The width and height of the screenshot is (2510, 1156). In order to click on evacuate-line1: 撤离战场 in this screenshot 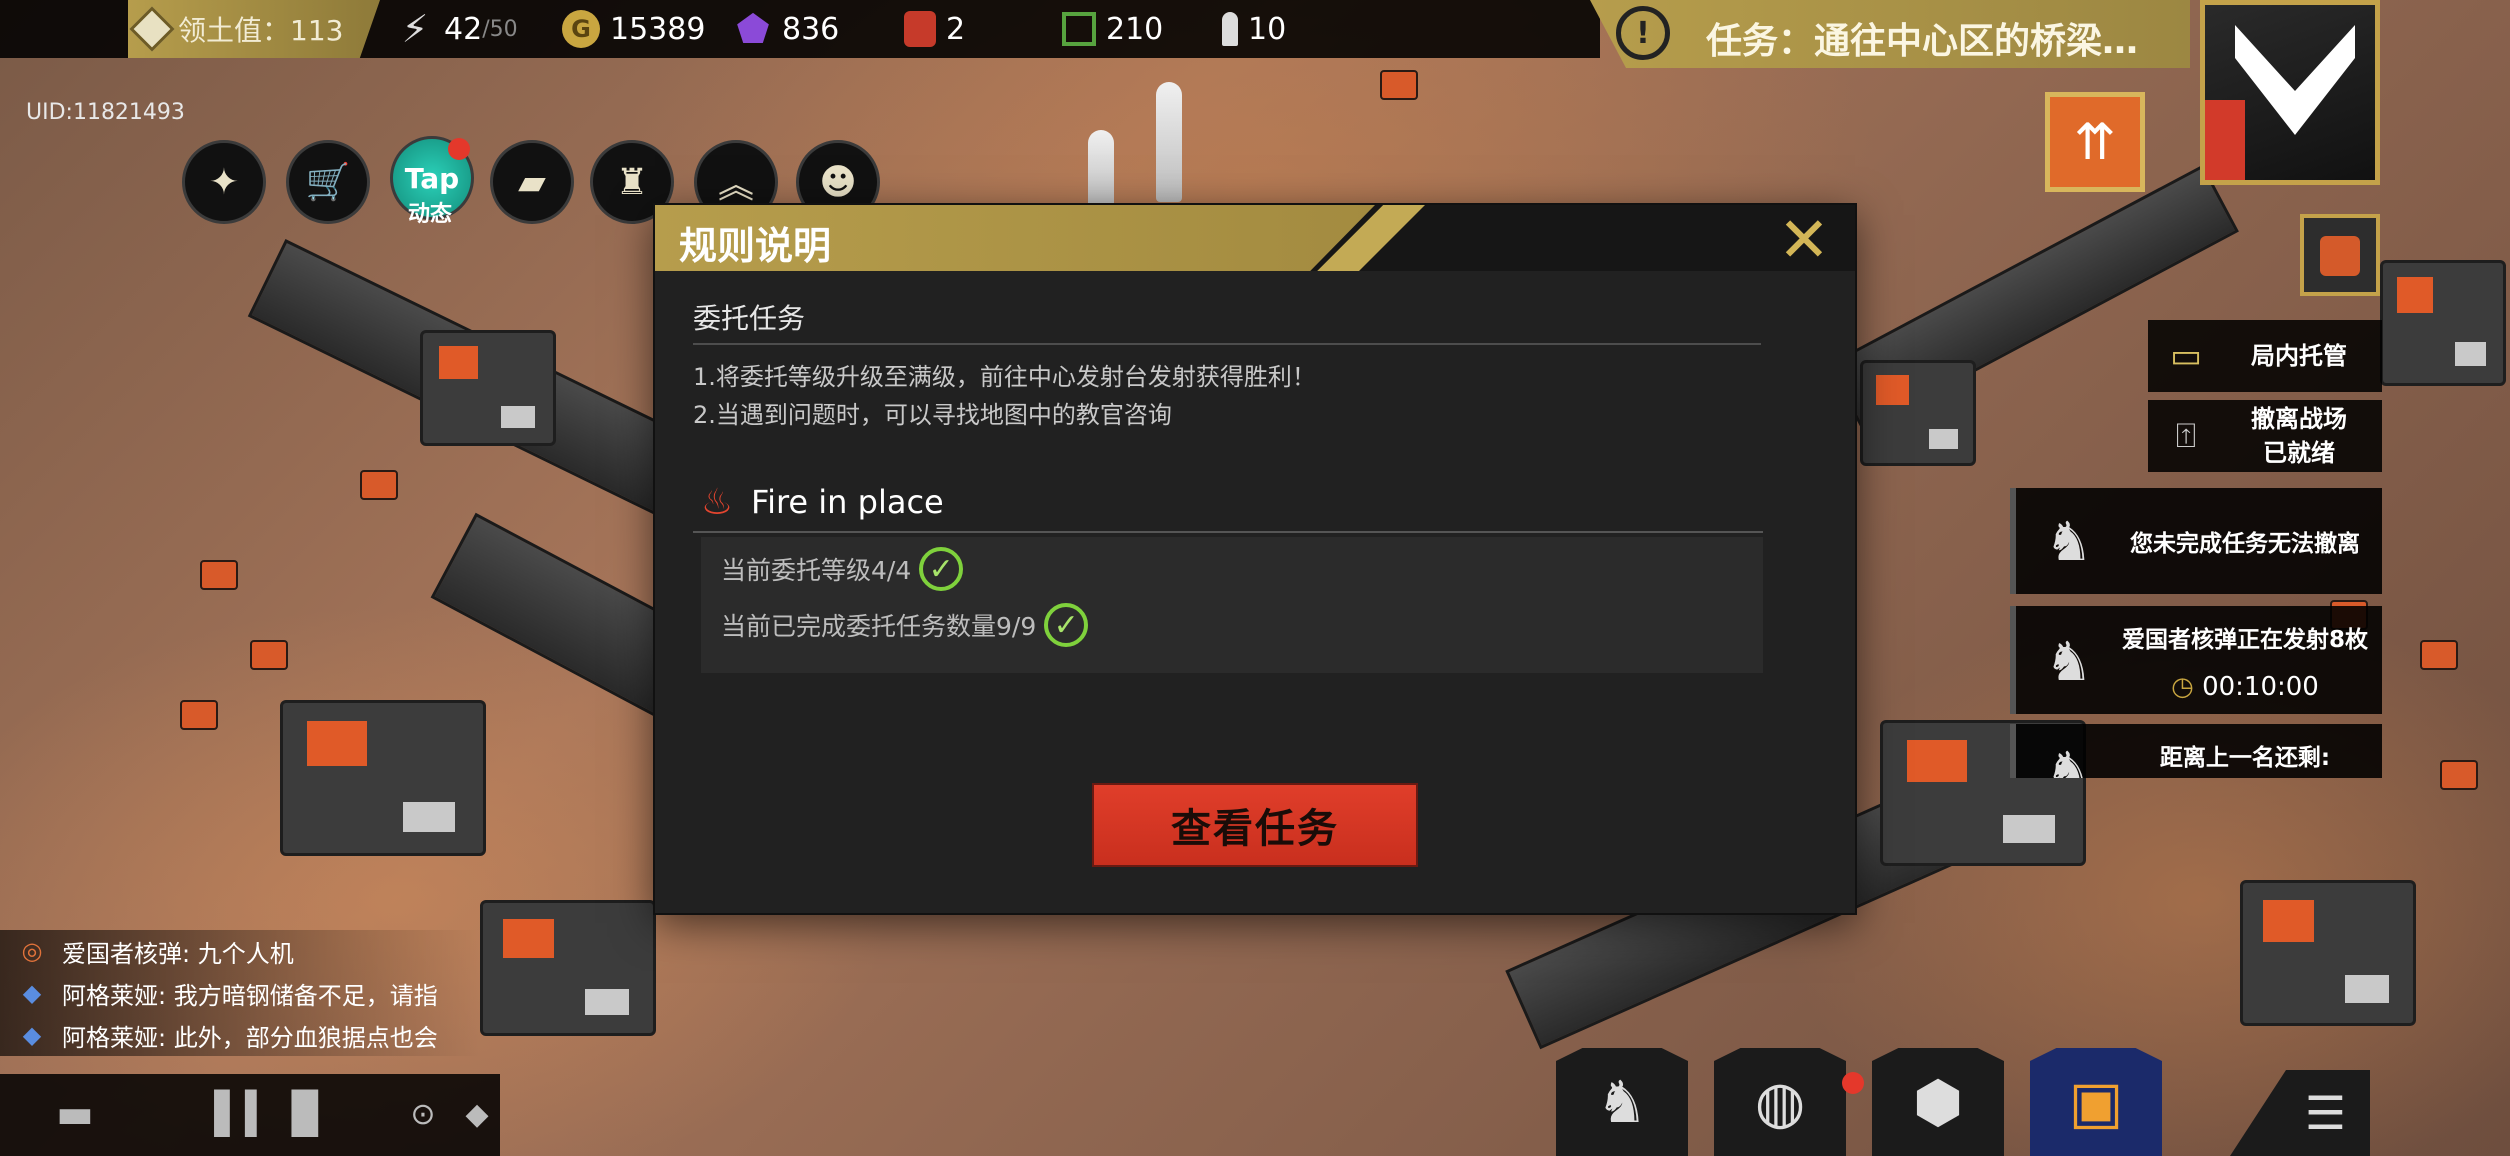, I will do `click(2299, 419)`.